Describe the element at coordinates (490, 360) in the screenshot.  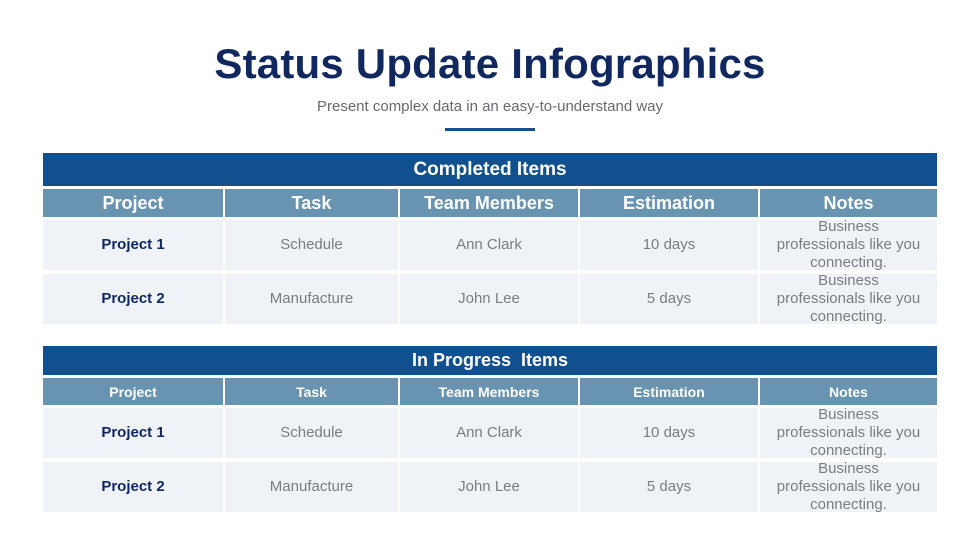
I see `table-title: In Progress Items` at that location.